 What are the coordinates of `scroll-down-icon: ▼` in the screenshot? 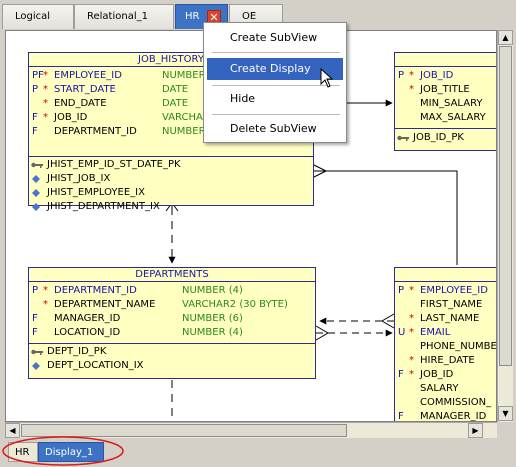 It's located at (505, 413).